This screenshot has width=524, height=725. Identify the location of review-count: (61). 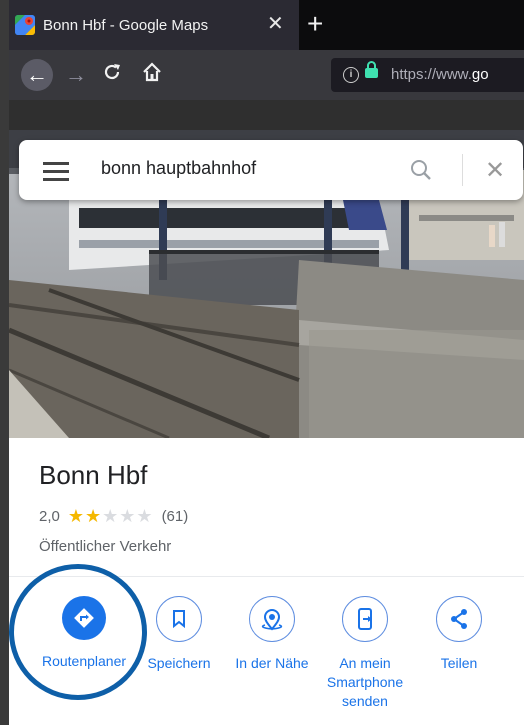
(175, 516).